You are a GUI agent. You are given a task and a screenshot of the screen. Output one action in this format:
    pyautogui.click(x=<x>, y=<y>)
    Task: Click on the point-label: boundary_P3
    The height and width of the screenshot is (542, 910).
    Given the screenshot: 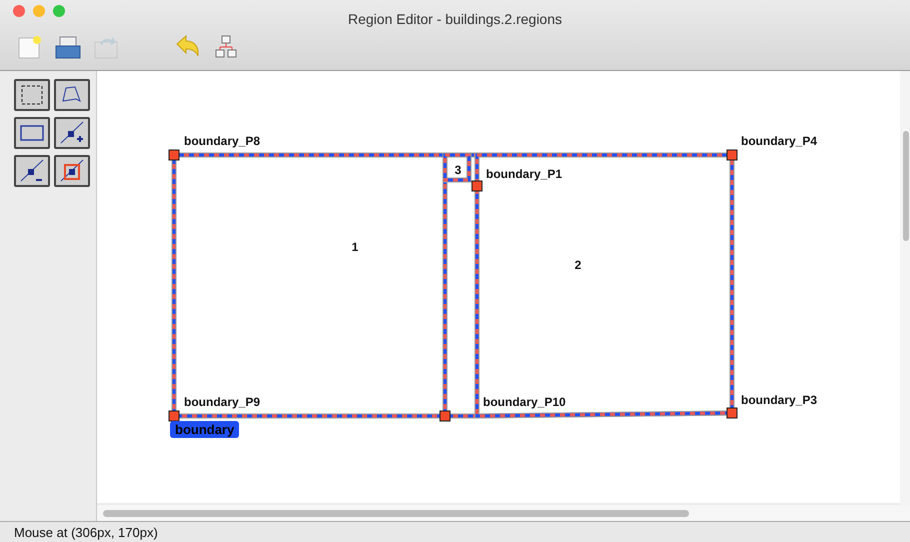 What is the action you would take?
    pyautogui.click(x=779, y=400)
    